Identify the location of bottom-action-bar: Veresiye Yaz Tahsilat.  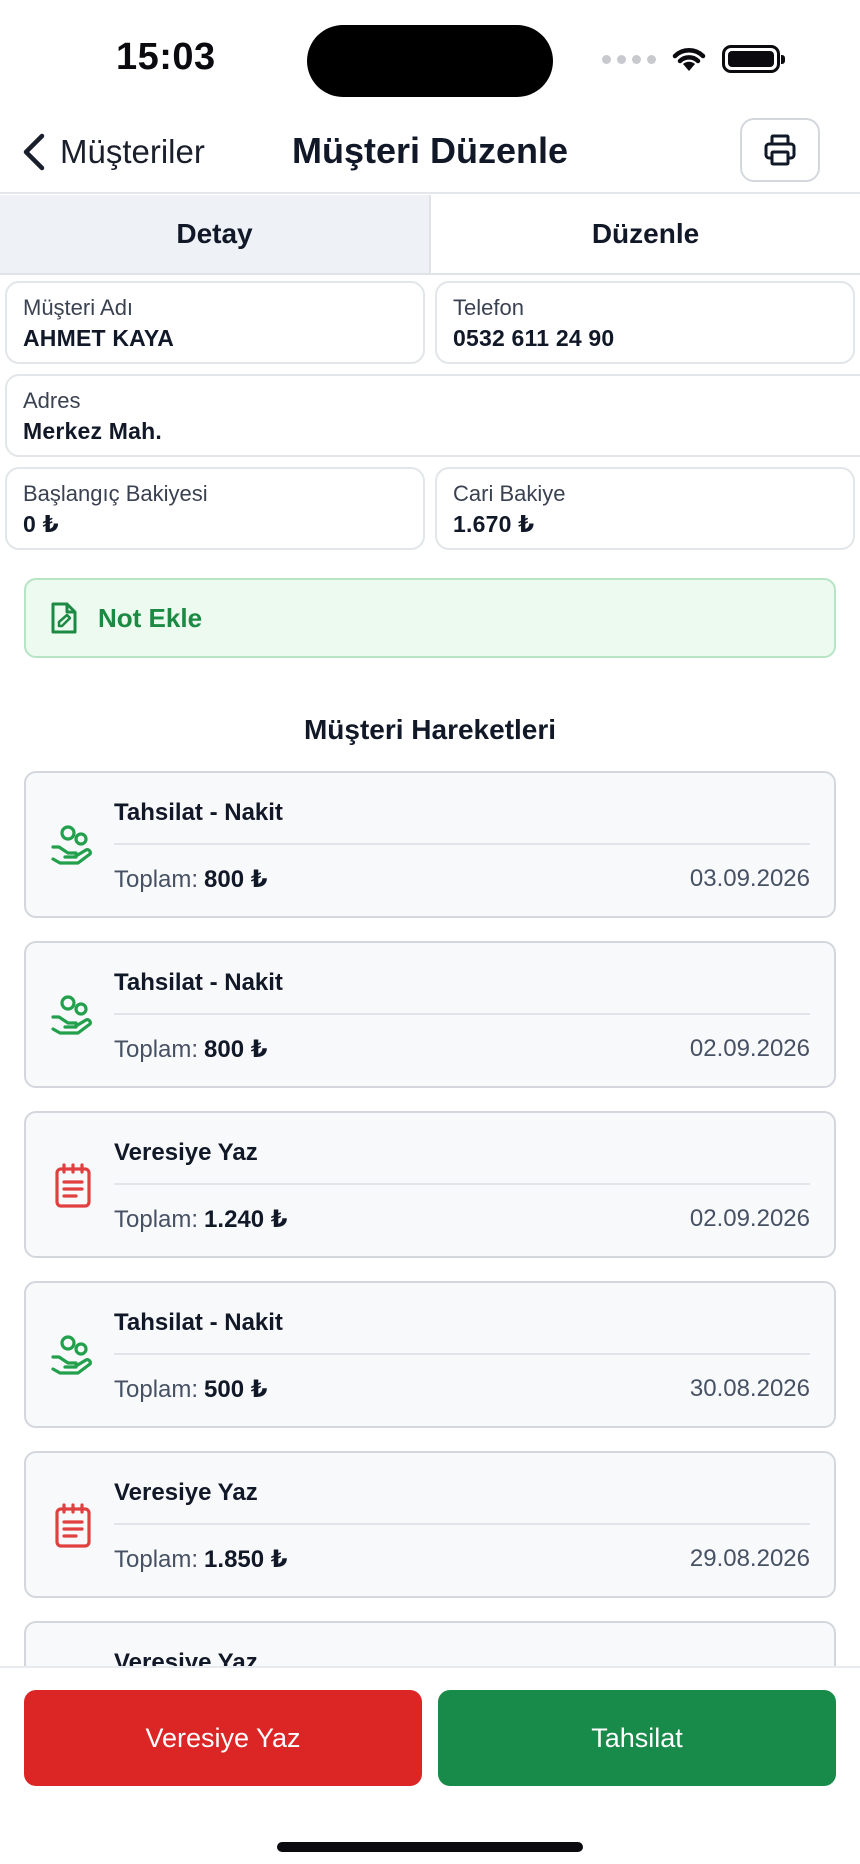
(430, 1765).